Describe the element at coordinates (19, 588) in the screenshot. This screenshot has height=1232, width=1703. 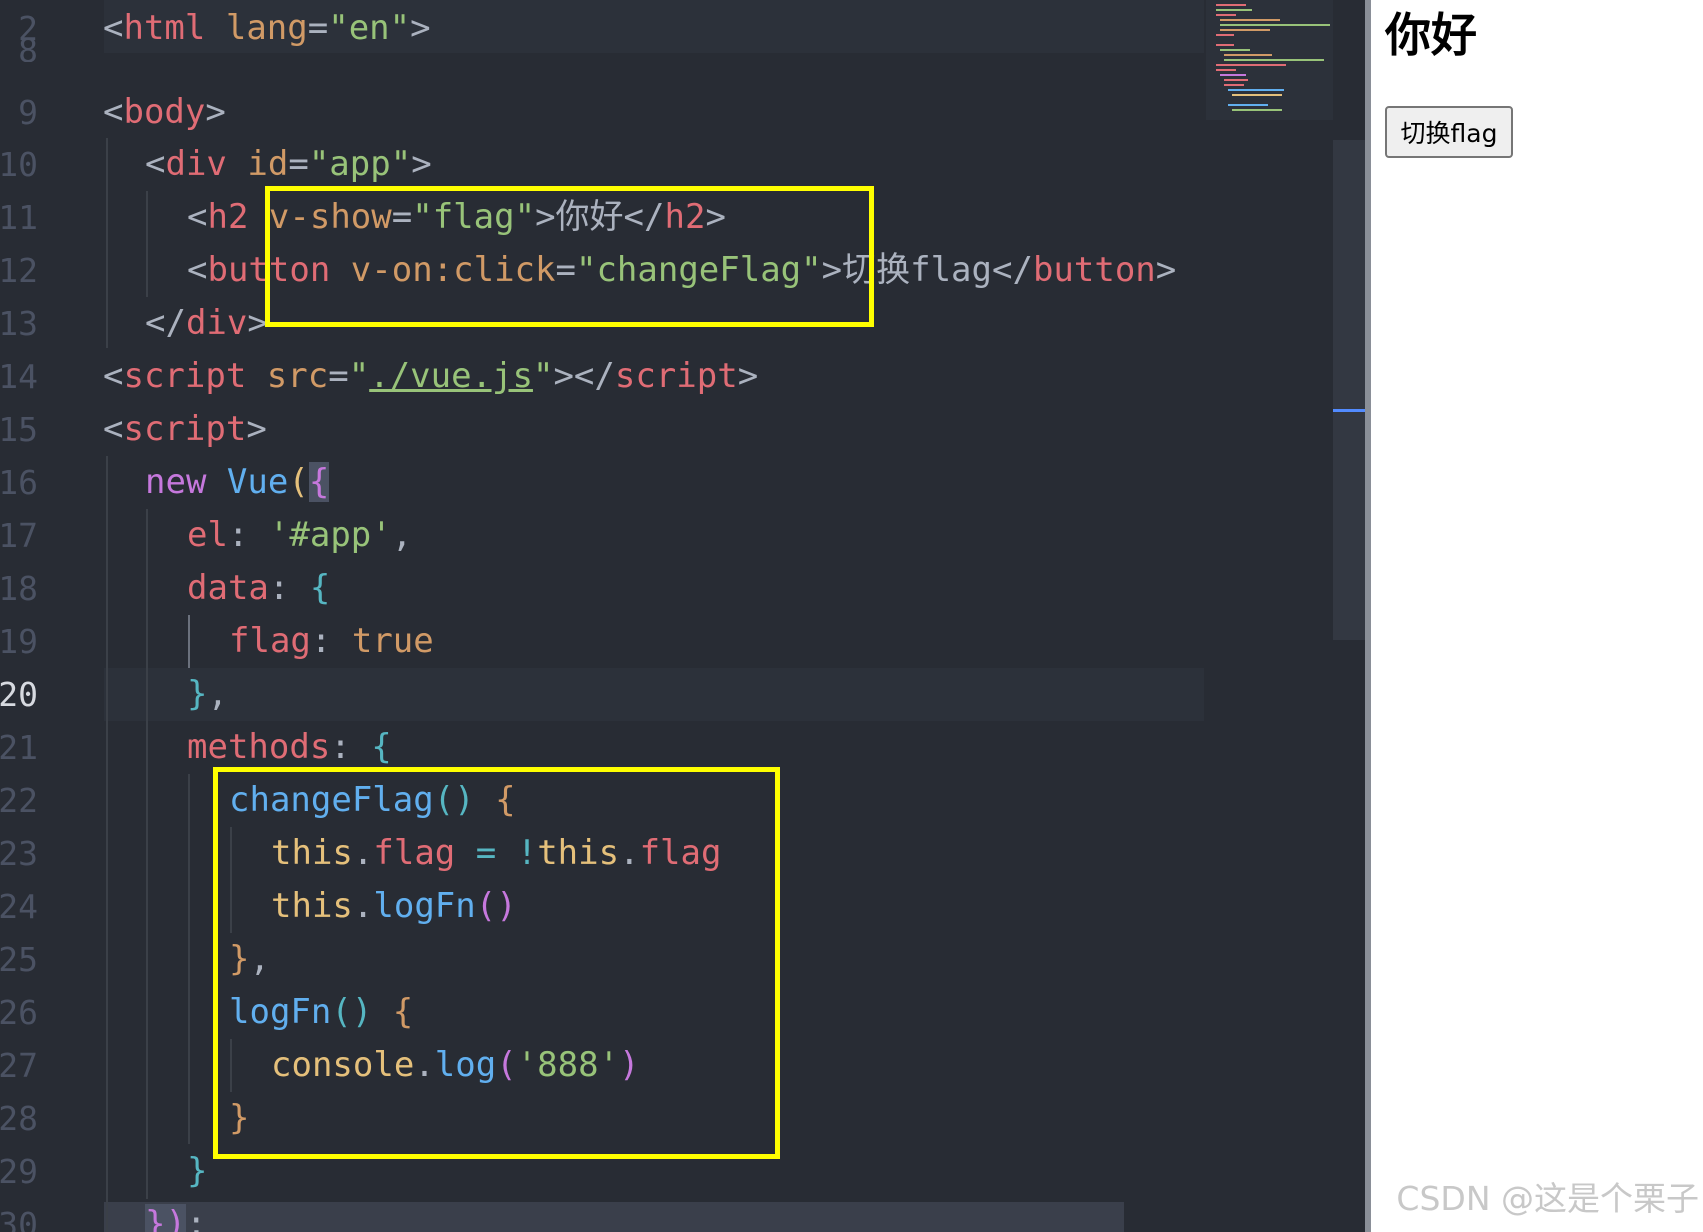
I see `line-number: 18` at that location.